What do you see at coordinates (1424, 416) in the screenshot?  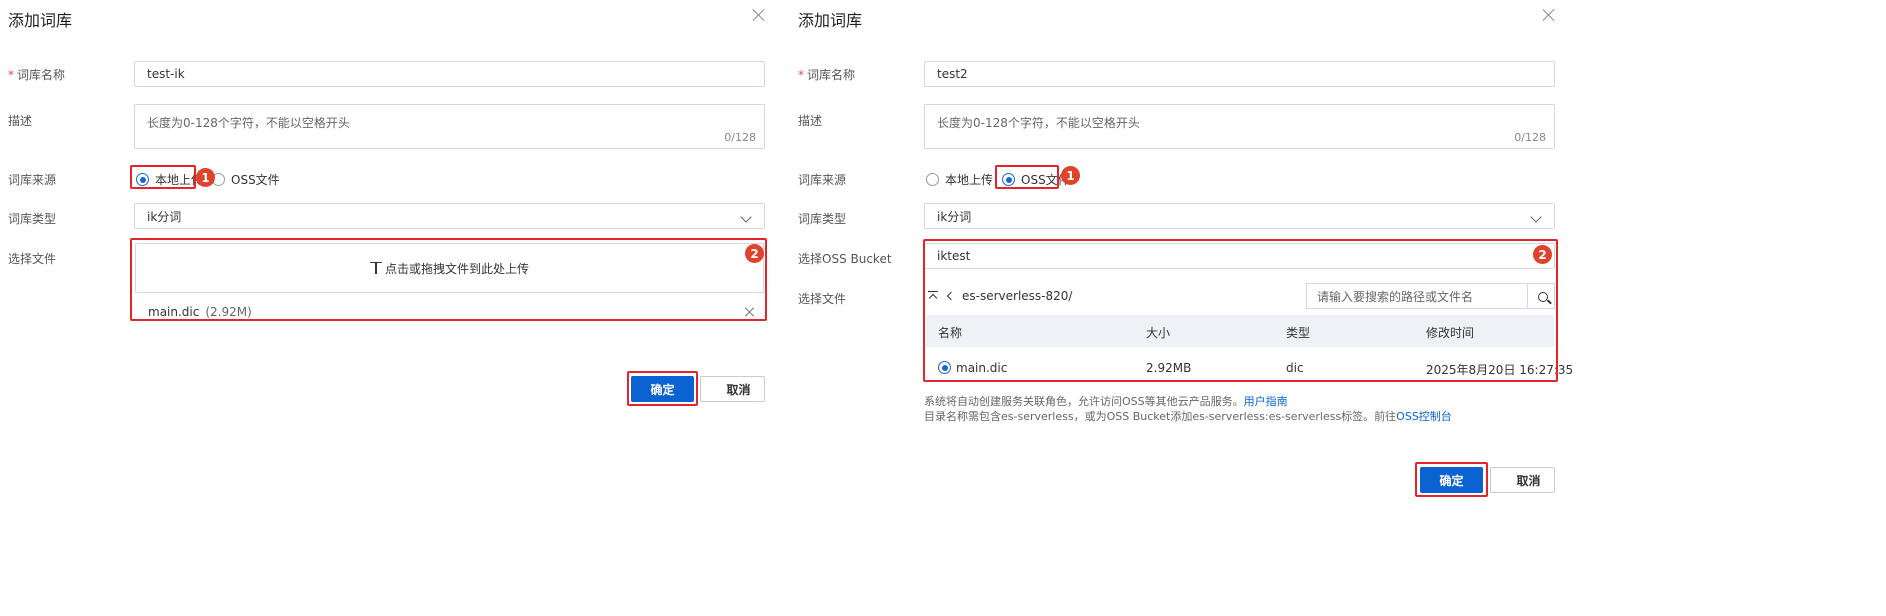 I see `oss-console-link: OSS控制台` at bounding box center [1424, 416].